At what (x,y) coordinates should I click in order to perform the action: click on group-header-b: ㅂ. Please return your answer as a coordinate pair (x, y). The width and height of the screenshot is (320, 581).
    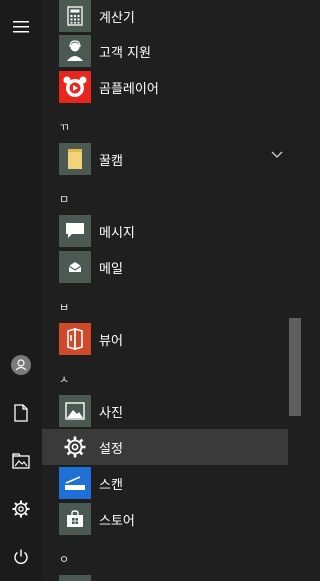
    Looking at the image, I should click on (64, 307).